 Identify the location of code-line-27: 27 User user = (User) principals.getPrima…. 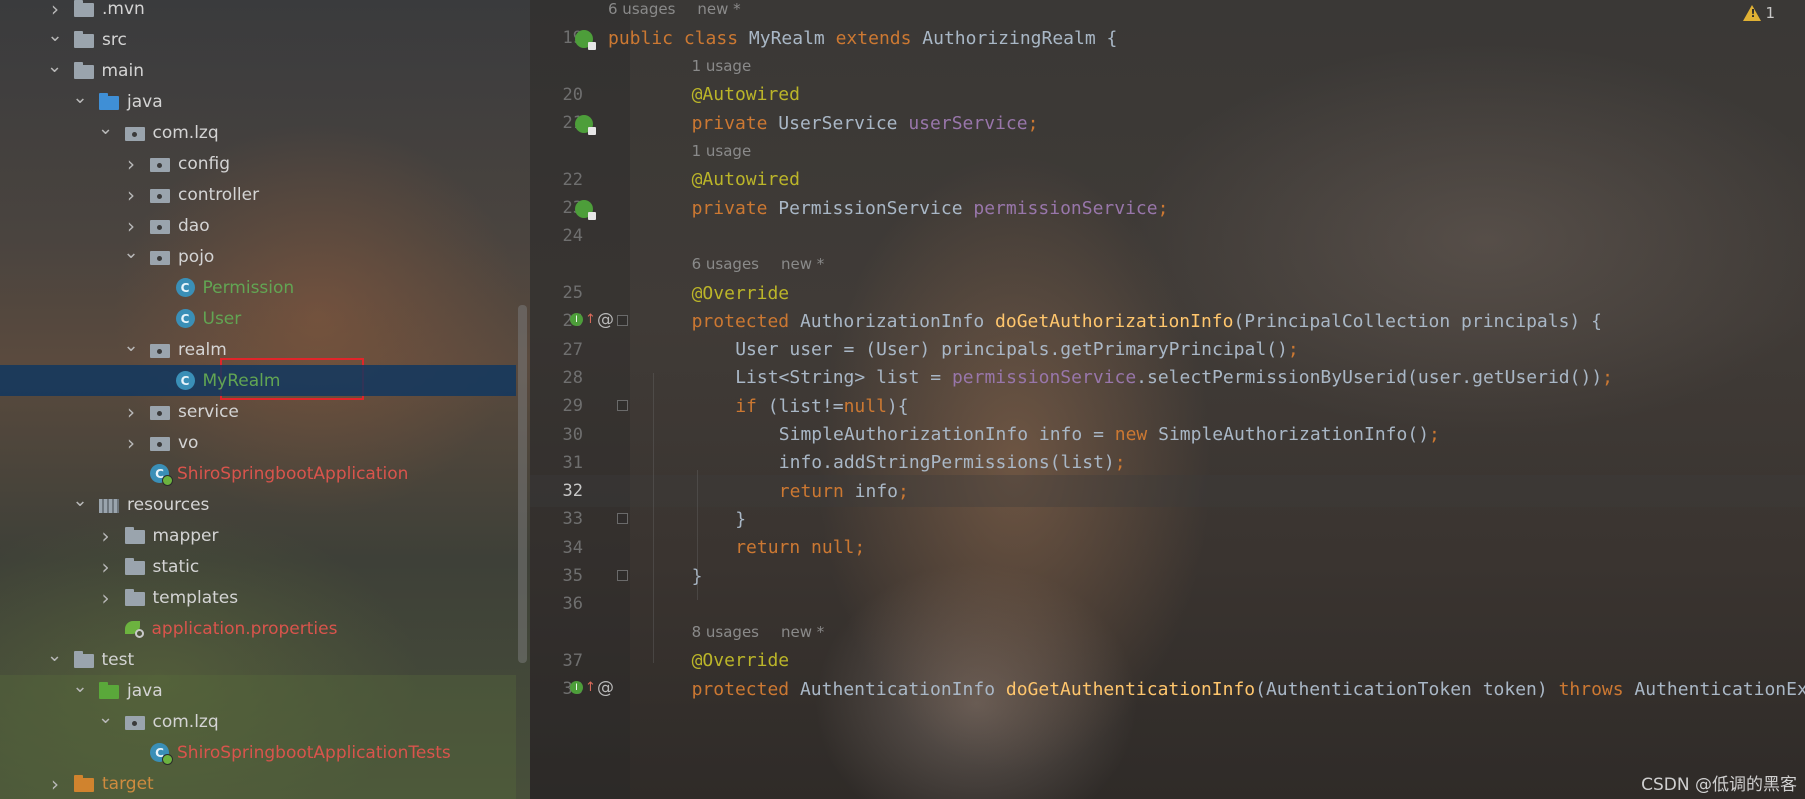
(1167, 350).